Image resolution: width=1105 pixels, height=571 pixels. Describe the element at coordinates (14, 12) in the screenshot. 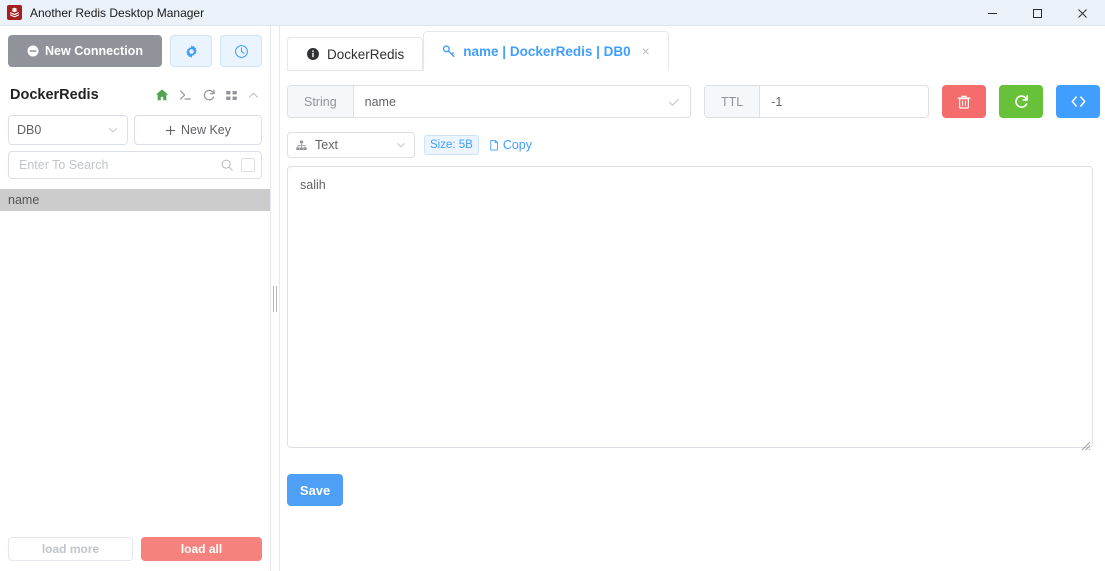

I see `redis-logo-icon` at that location.